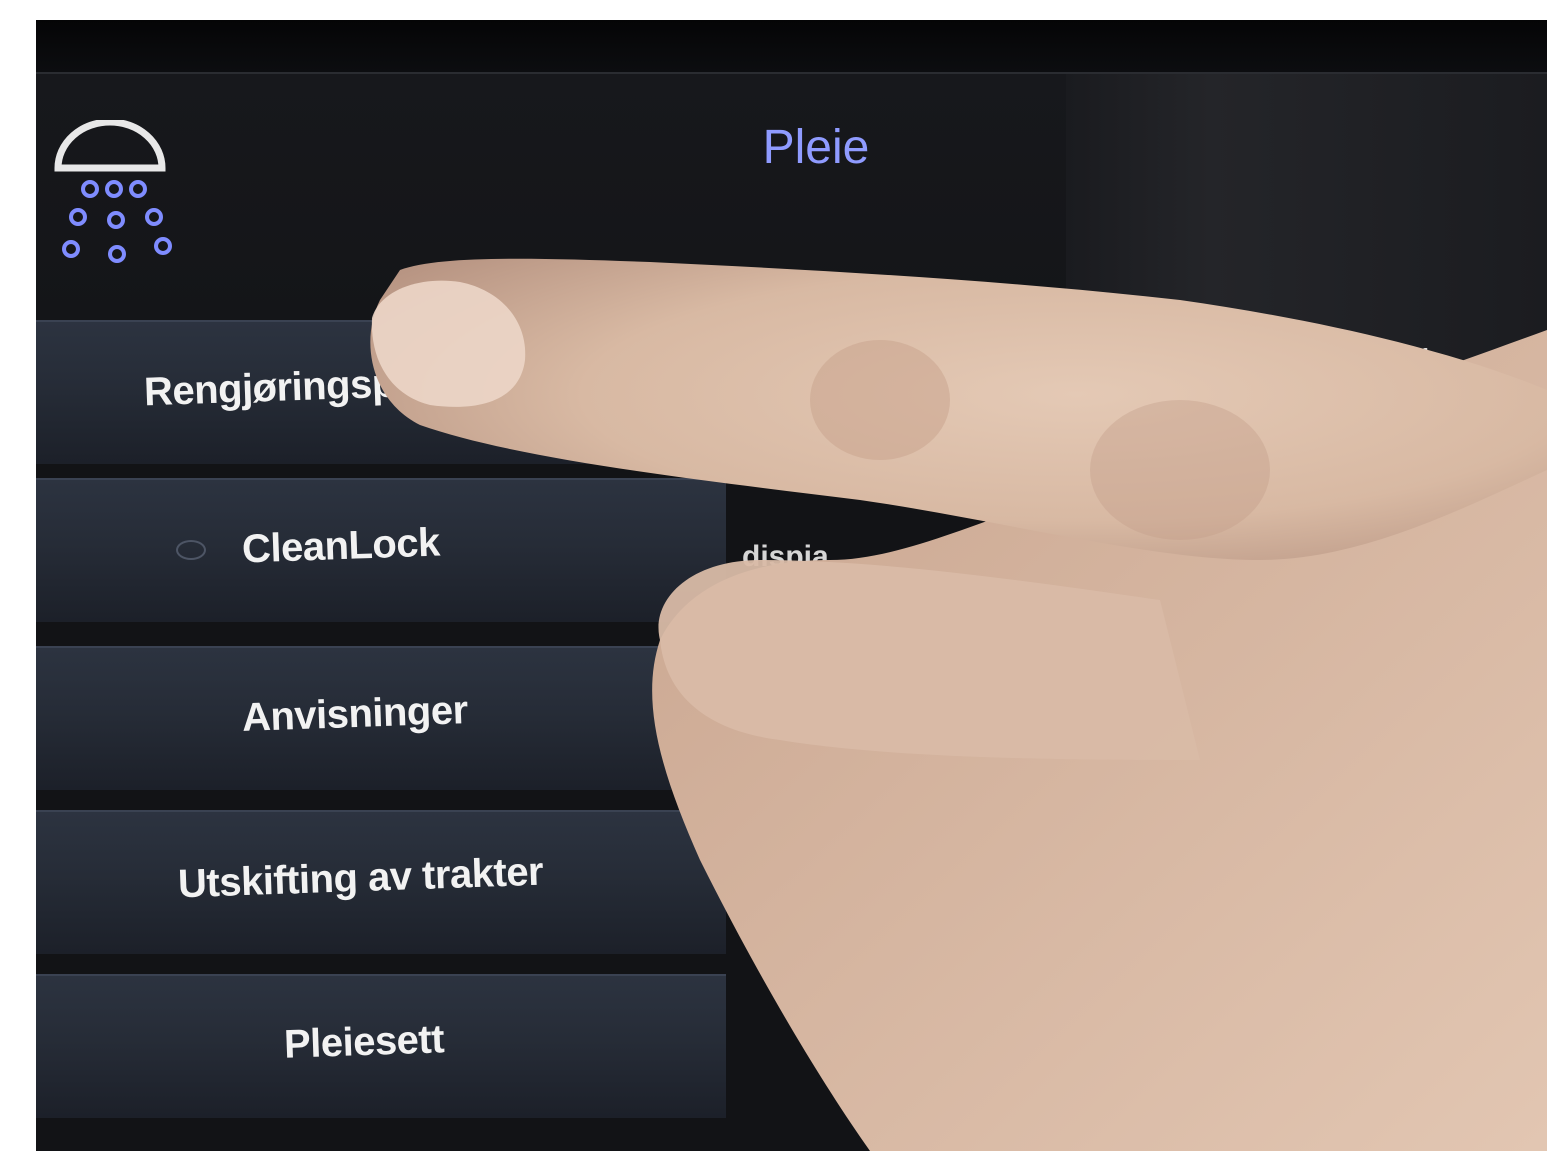  Describe the element at coordinates (791, 47) in the screenshot. I see `screen-bezel` at that location.